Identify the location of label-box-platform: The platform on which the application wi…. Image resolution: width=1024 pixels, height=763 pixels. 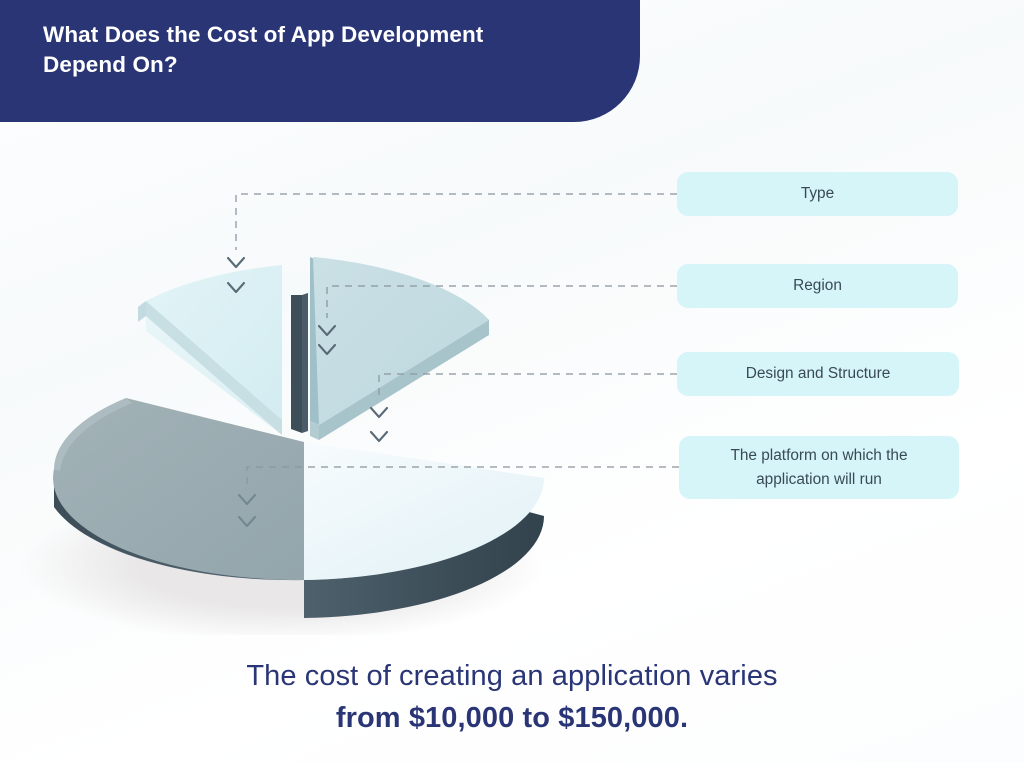
(819, 467).